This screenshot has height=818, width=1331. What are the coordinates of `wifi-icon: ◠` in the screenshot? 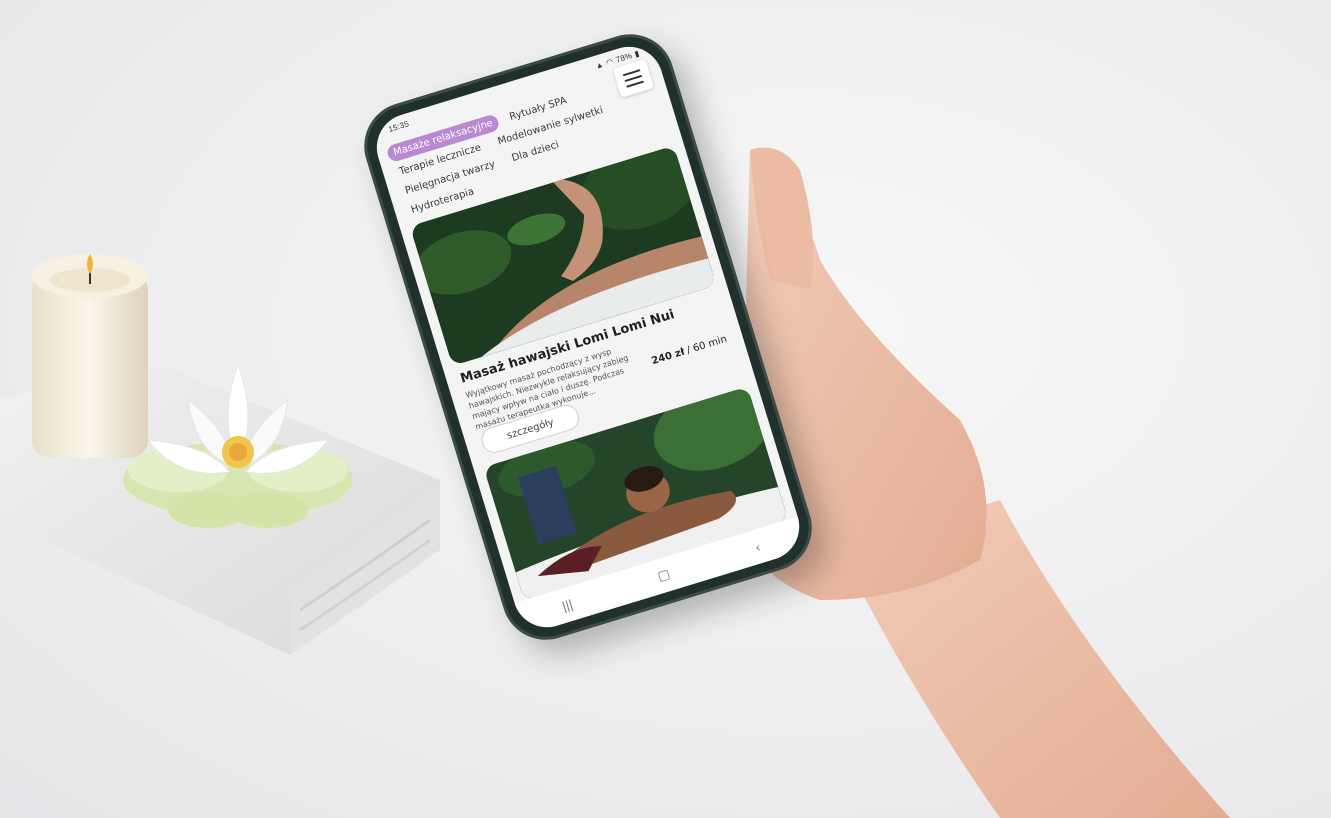 It's located at (609, 62).